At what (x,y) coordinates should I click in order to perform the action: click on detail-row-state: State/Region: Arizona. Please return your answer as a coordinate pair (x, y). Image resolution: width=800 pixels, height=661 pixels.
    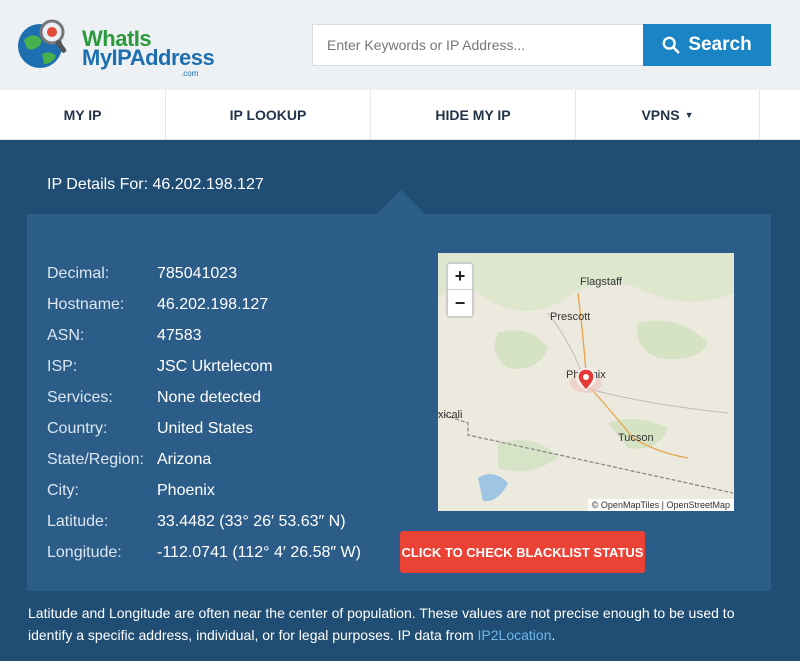
    Looking at the image, I should click on (204, 459).